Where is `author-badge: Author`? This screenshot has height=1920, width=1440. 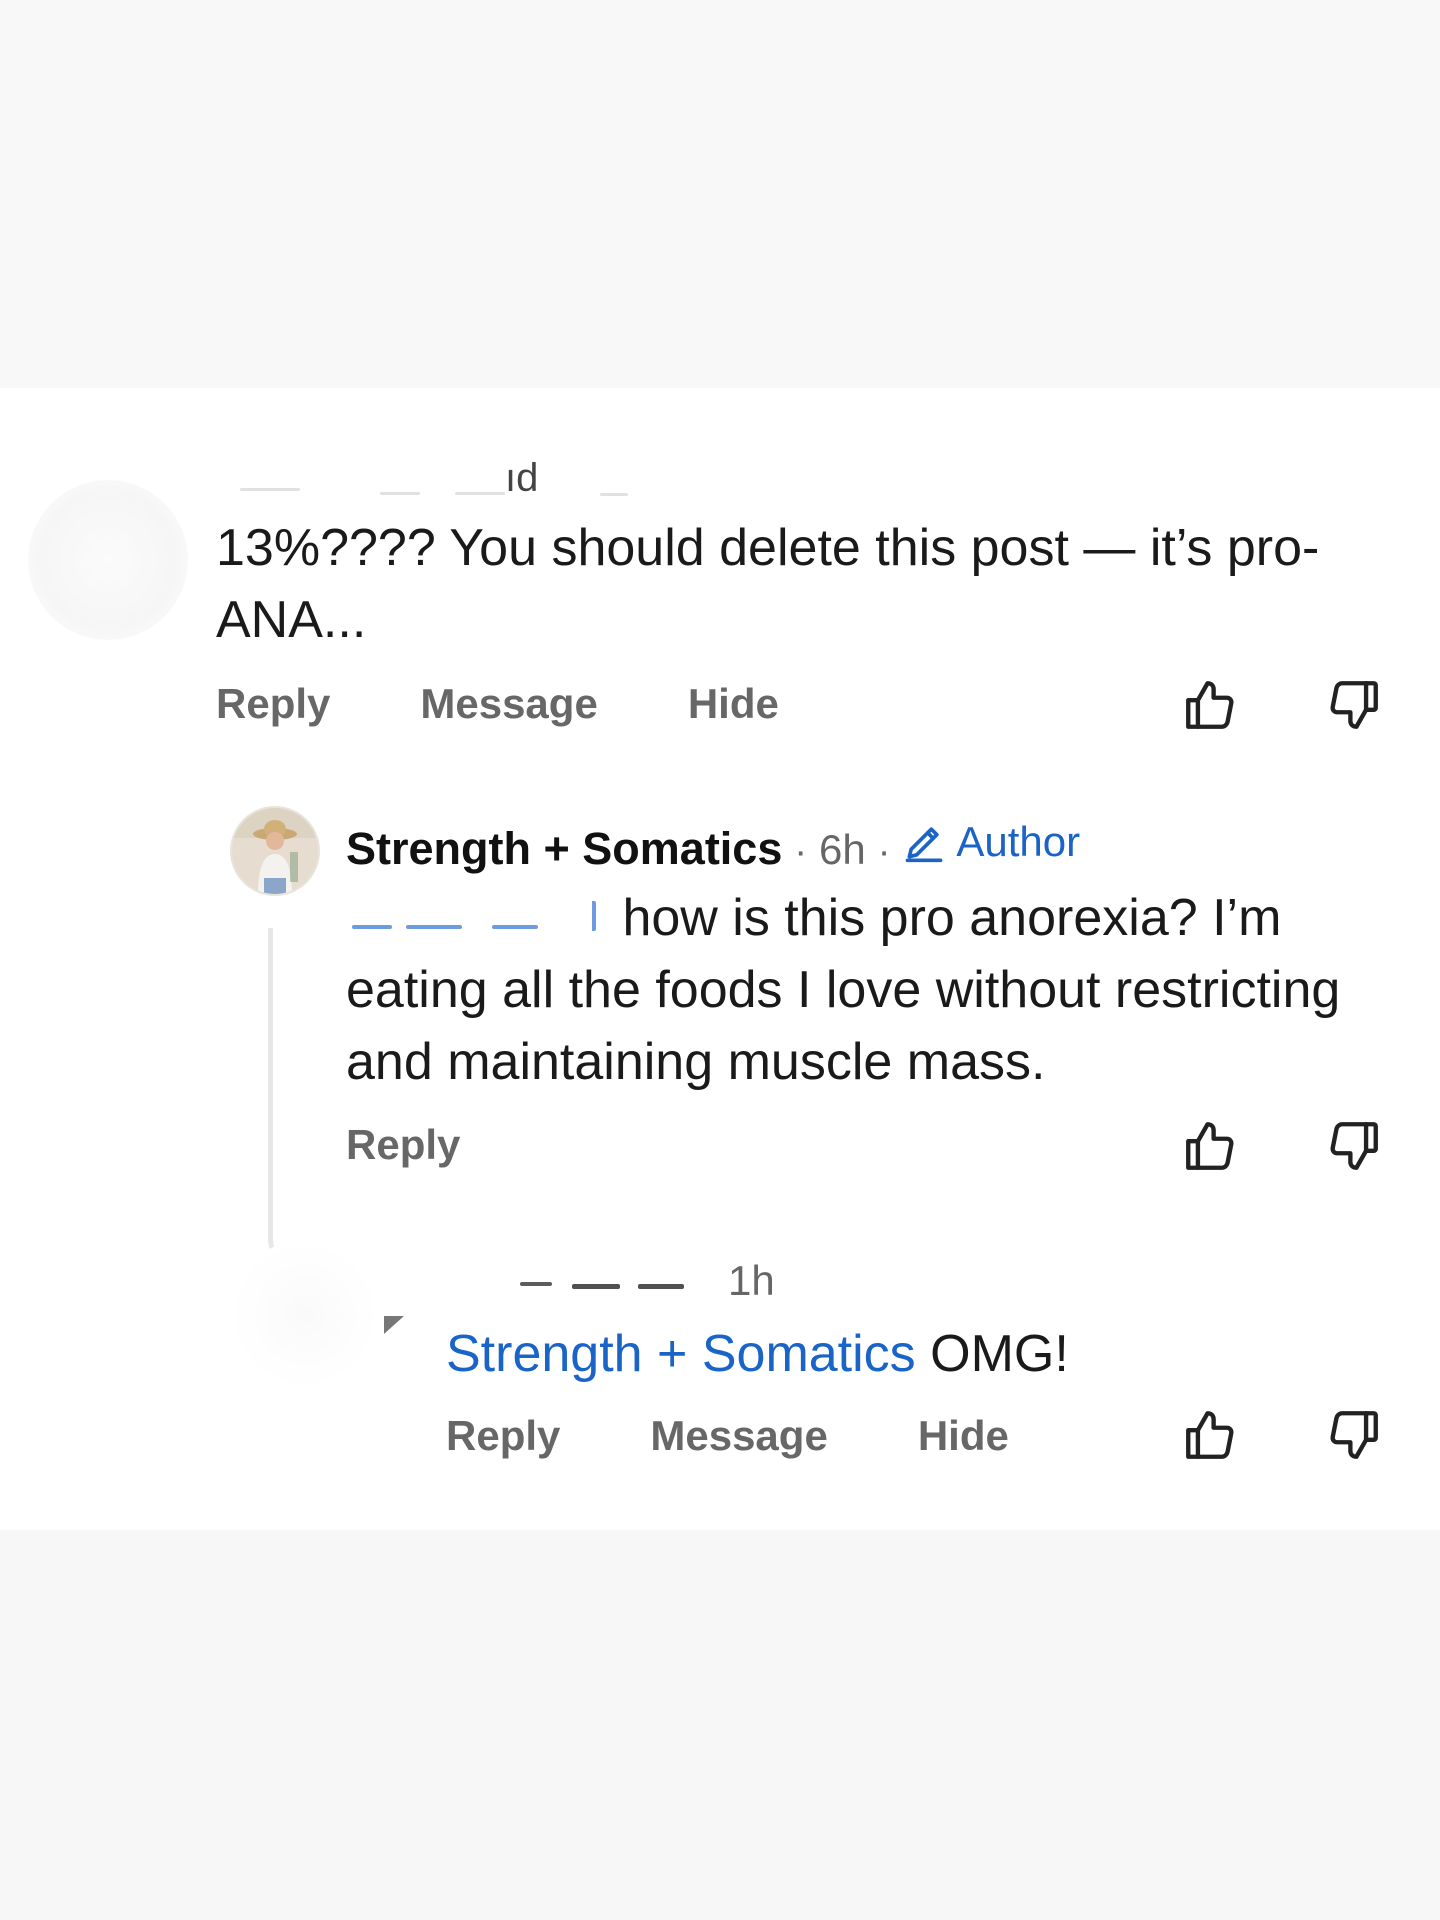
author-badge: Author is located at coordinates (991, 842).